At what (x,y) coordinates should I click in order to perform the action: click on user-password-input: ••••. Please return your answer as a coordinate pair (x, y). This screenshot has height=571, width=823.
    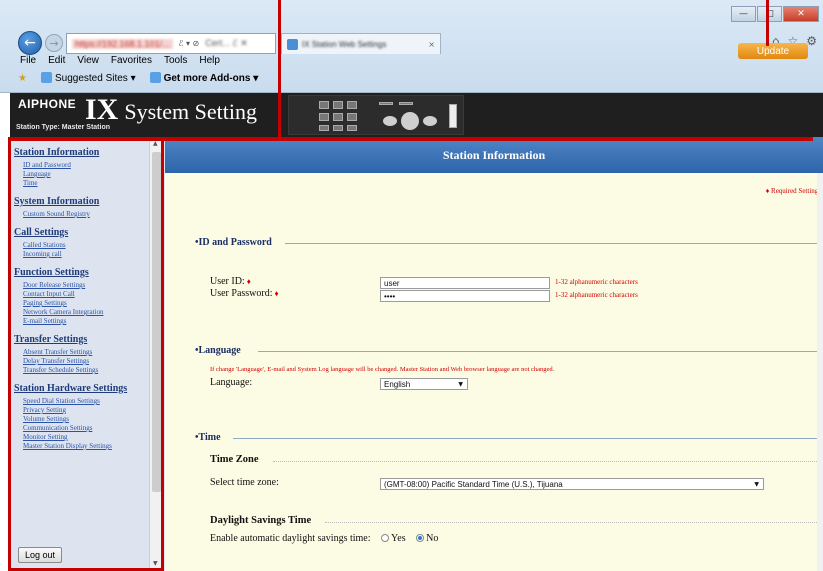
    Looking at the image, I should click on (465, 296).